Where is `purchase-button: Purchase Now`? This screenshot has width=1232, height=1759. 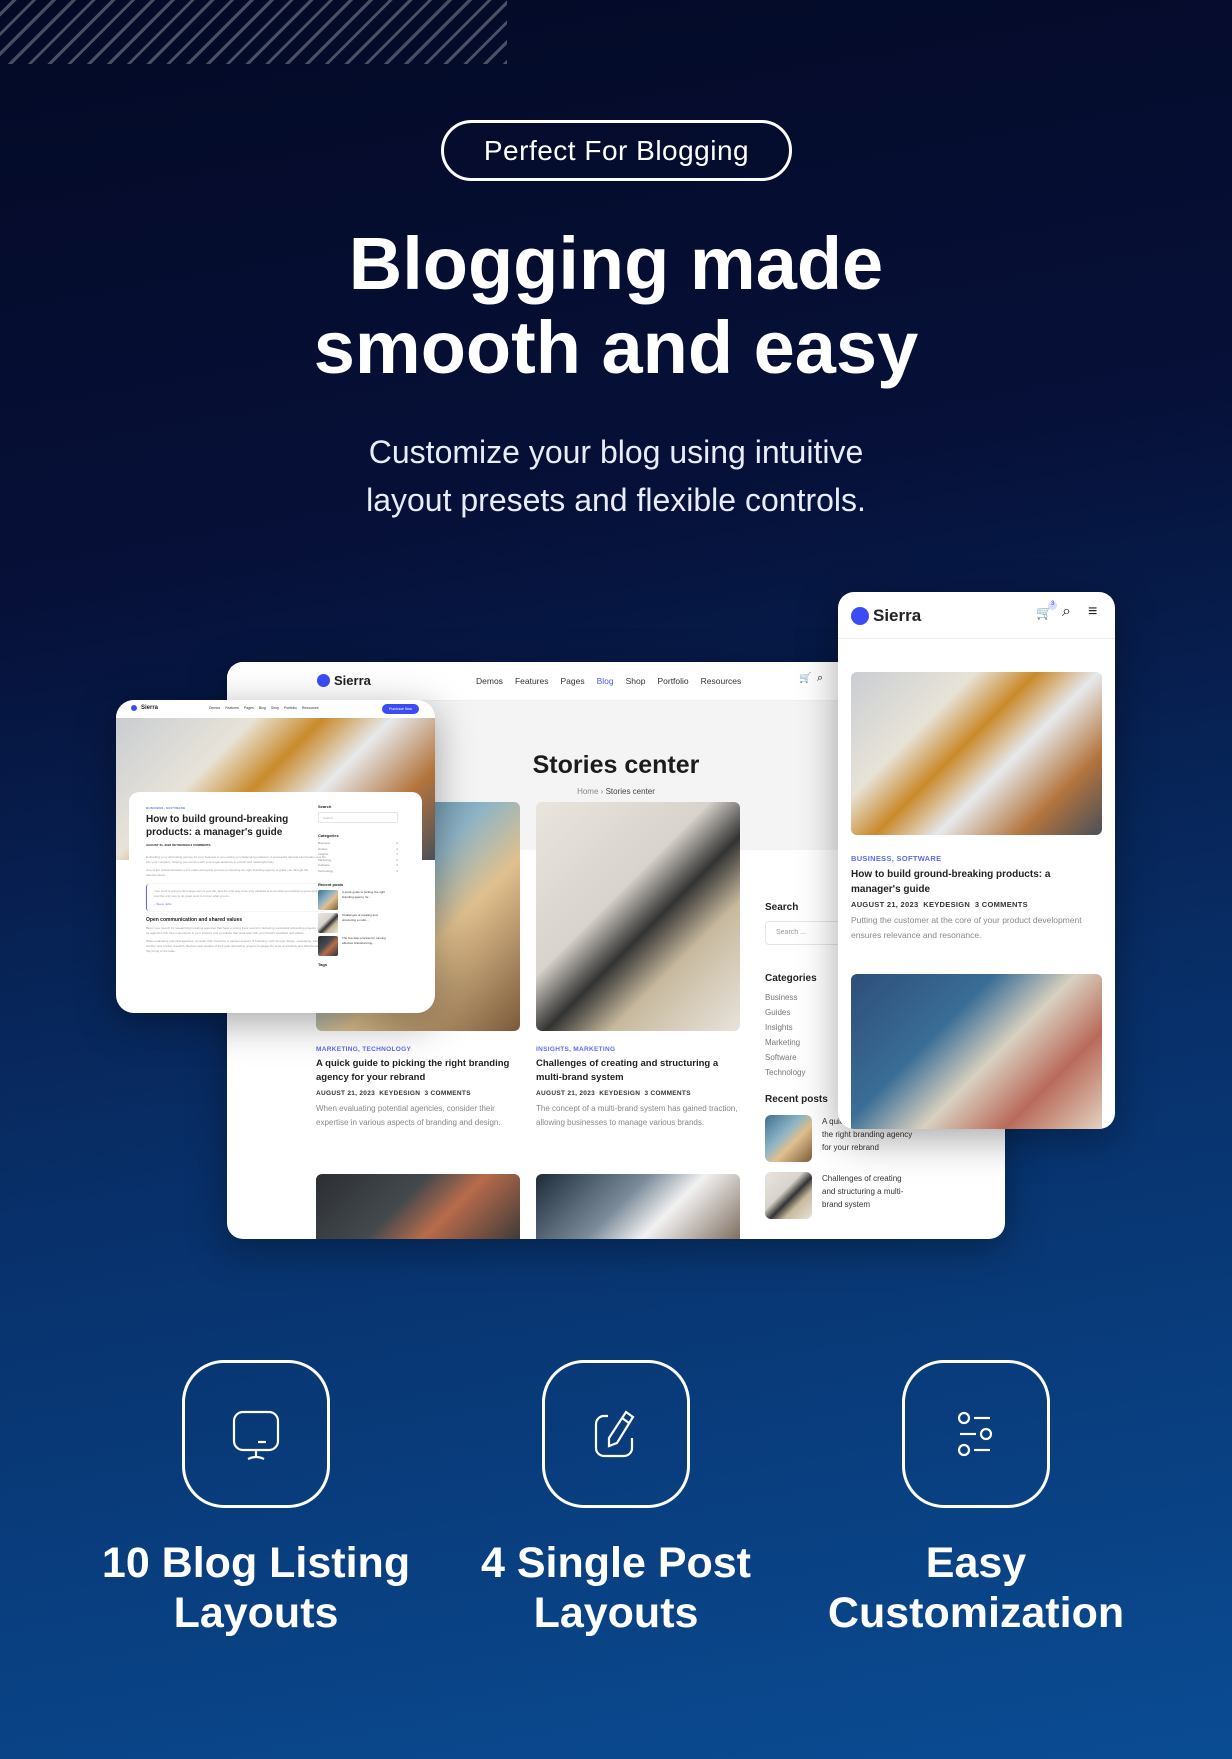 purchase-button: Purchase Now is located at coordinates (400, 709).